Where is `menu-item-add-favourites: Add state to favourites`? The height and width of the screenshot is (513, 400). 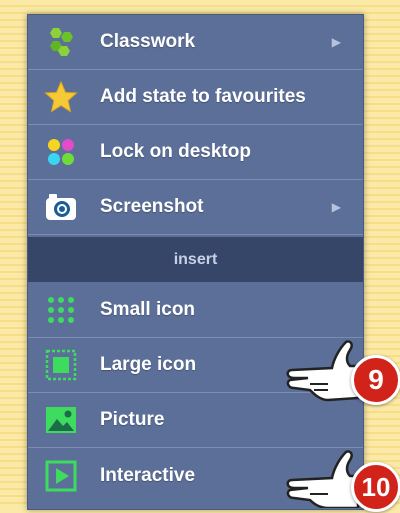
menu-item-add-favourites: Add state to favourites is located at coordinates (195, 97).